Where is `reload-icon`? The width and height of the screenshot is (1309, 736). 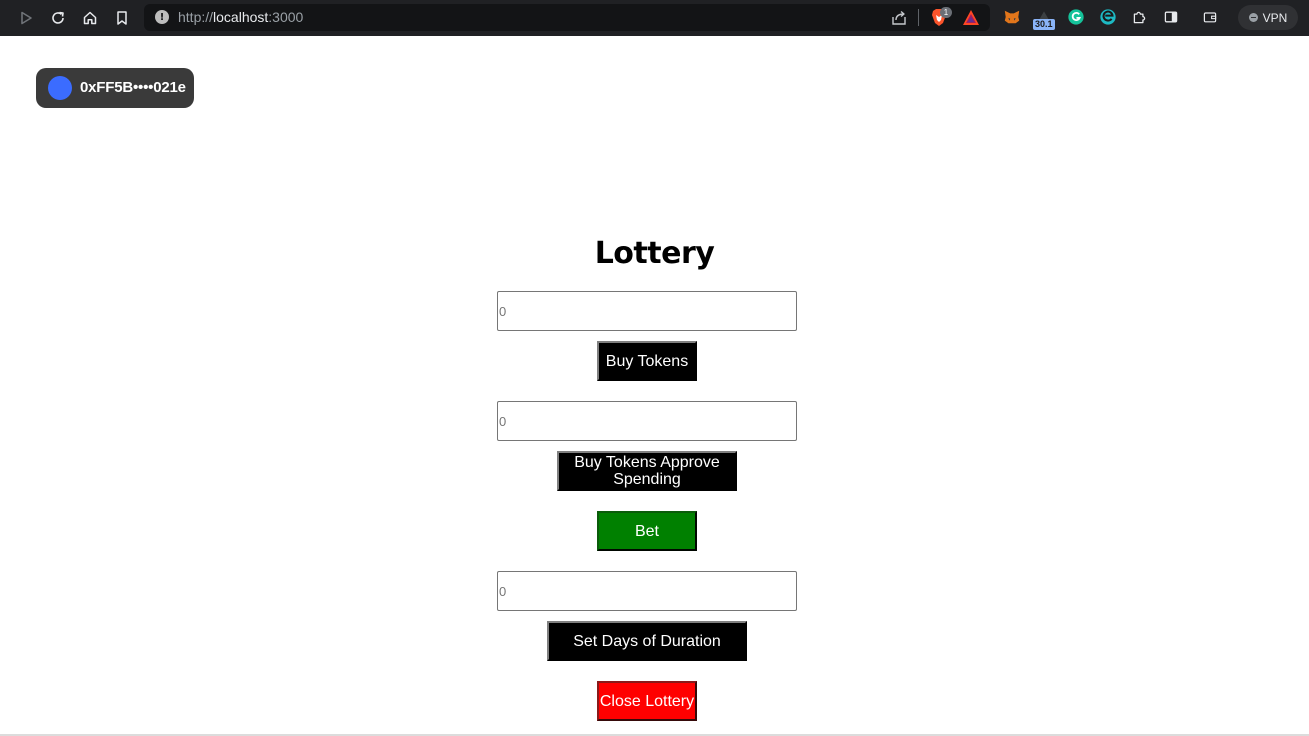
reload-icon is located at coordinates (58, 18).